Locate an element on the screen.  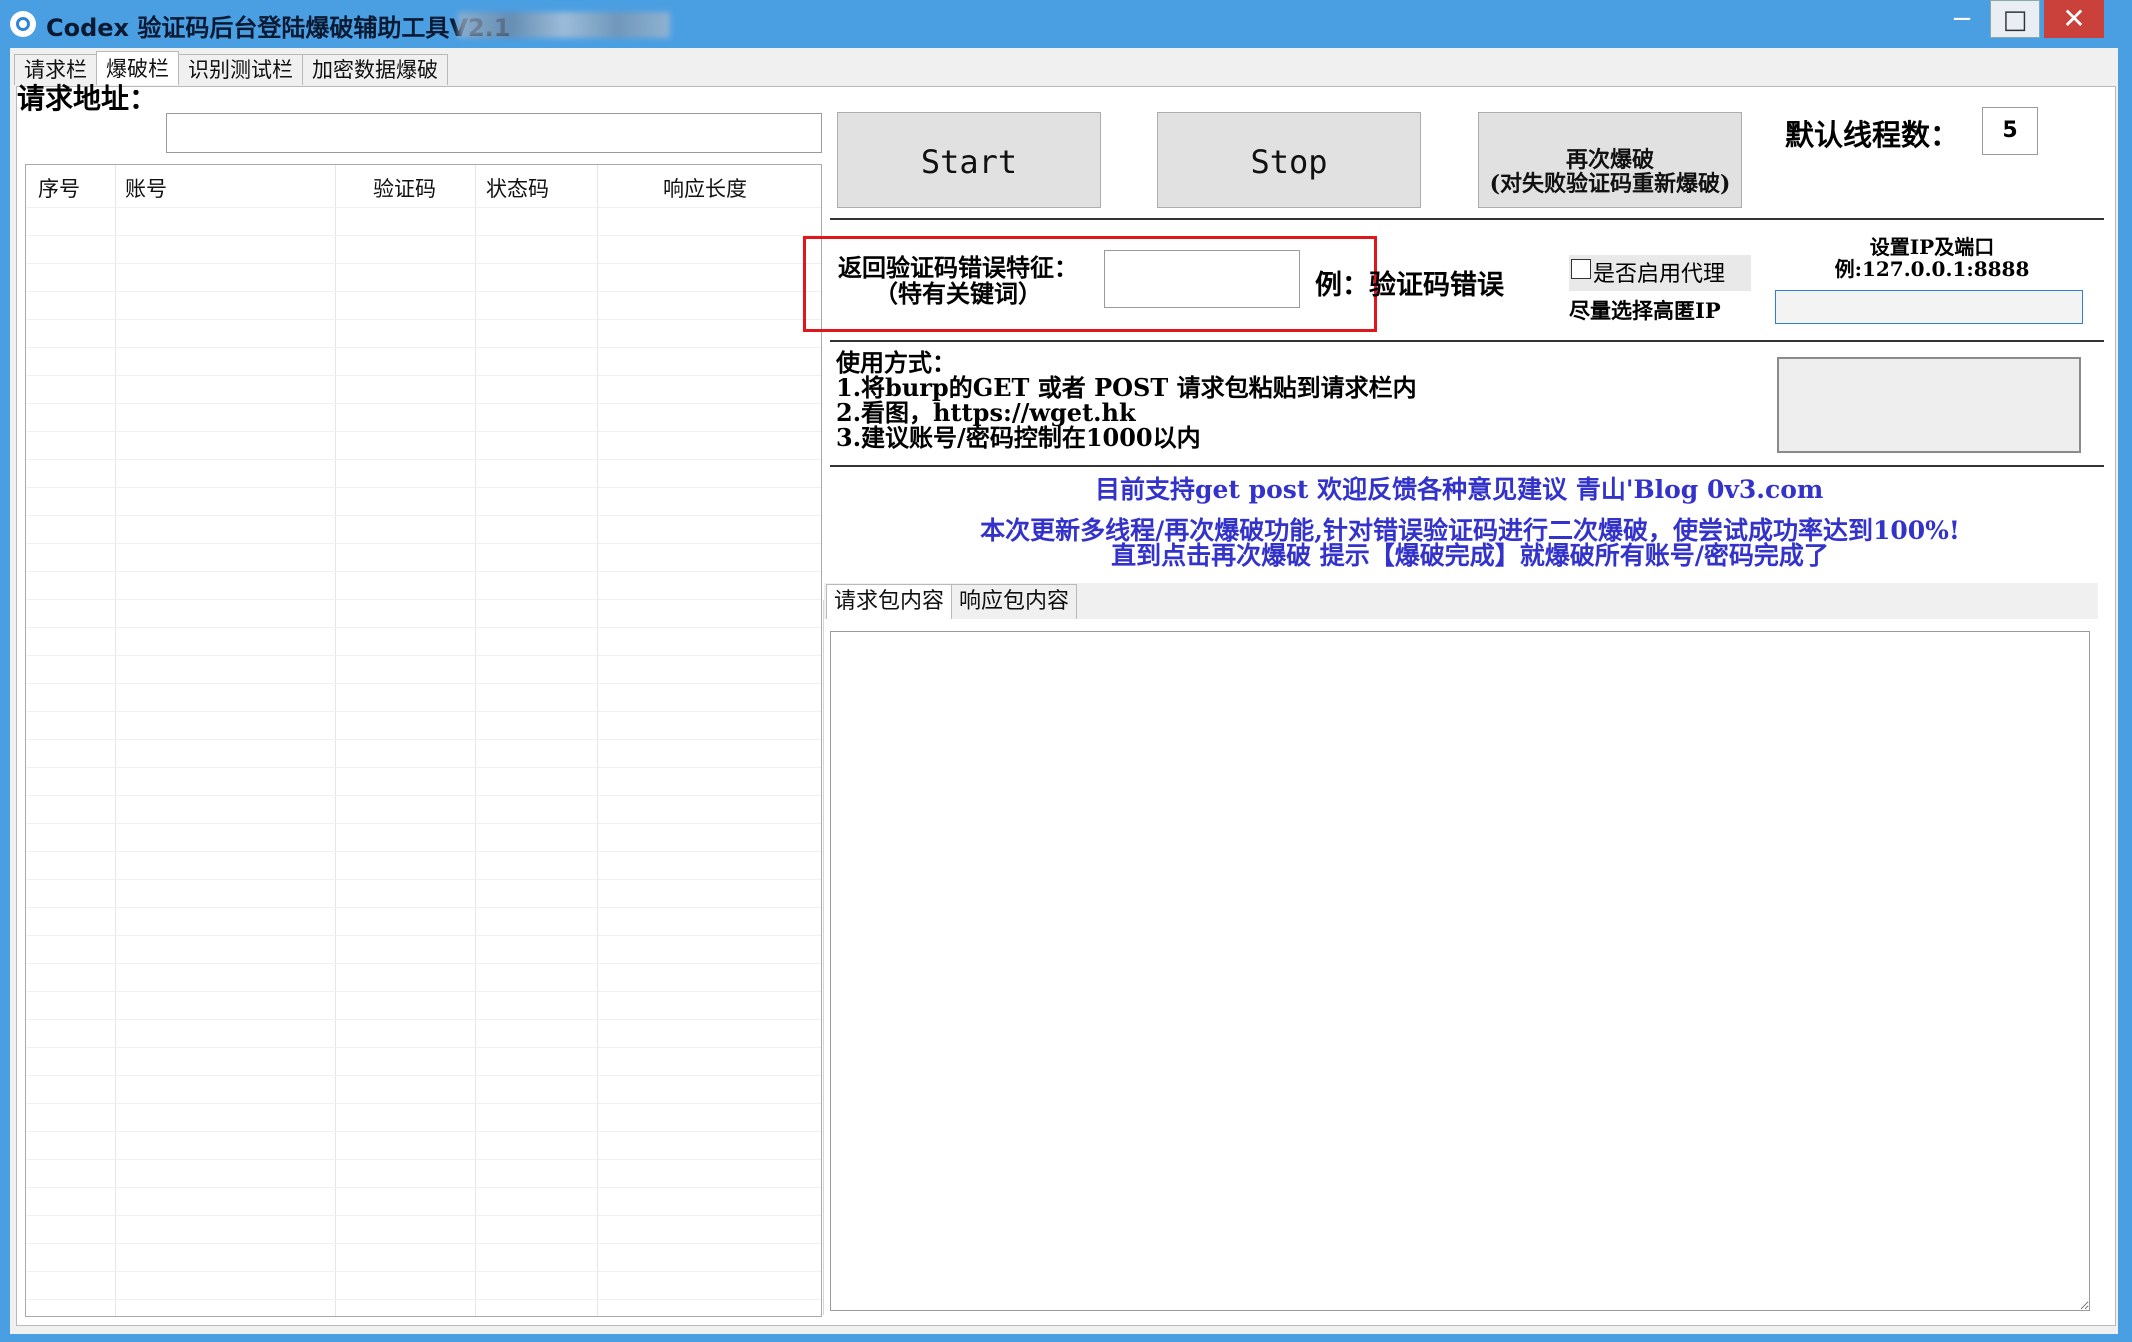
start-button: Start is located at coordinates (969, 160).